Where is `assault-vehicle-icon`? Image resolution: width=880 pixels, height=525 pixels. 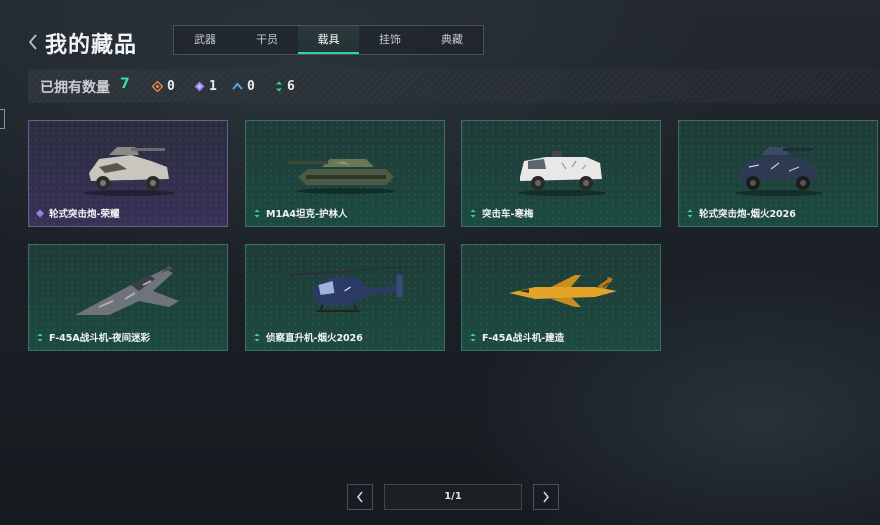 assault-vehicle-icon is located at coordinates (562, 173).